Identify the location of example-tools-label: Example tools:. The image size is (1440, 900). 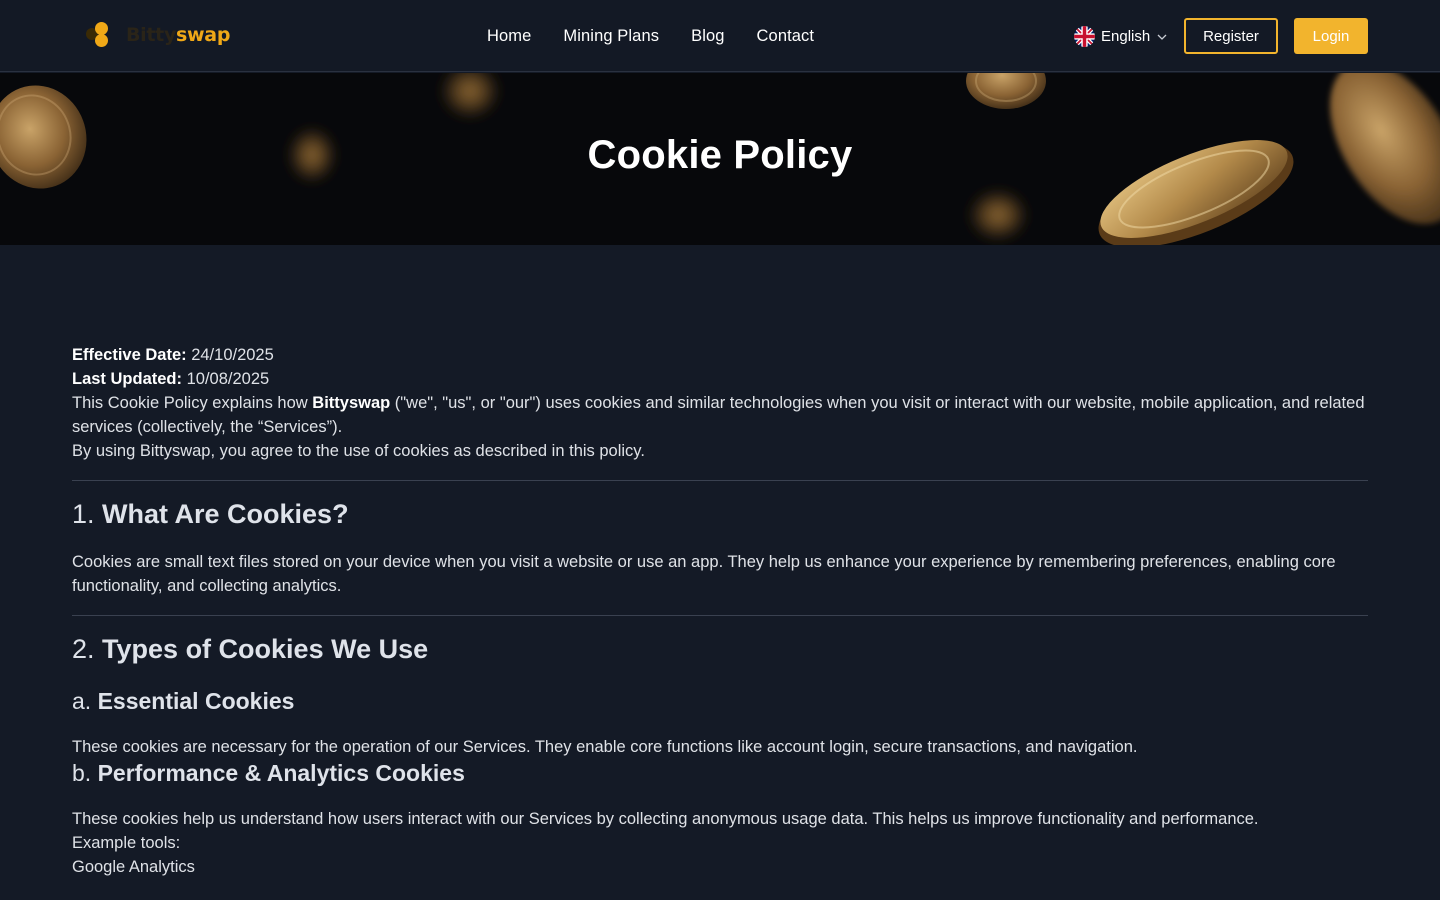
(126, 843).